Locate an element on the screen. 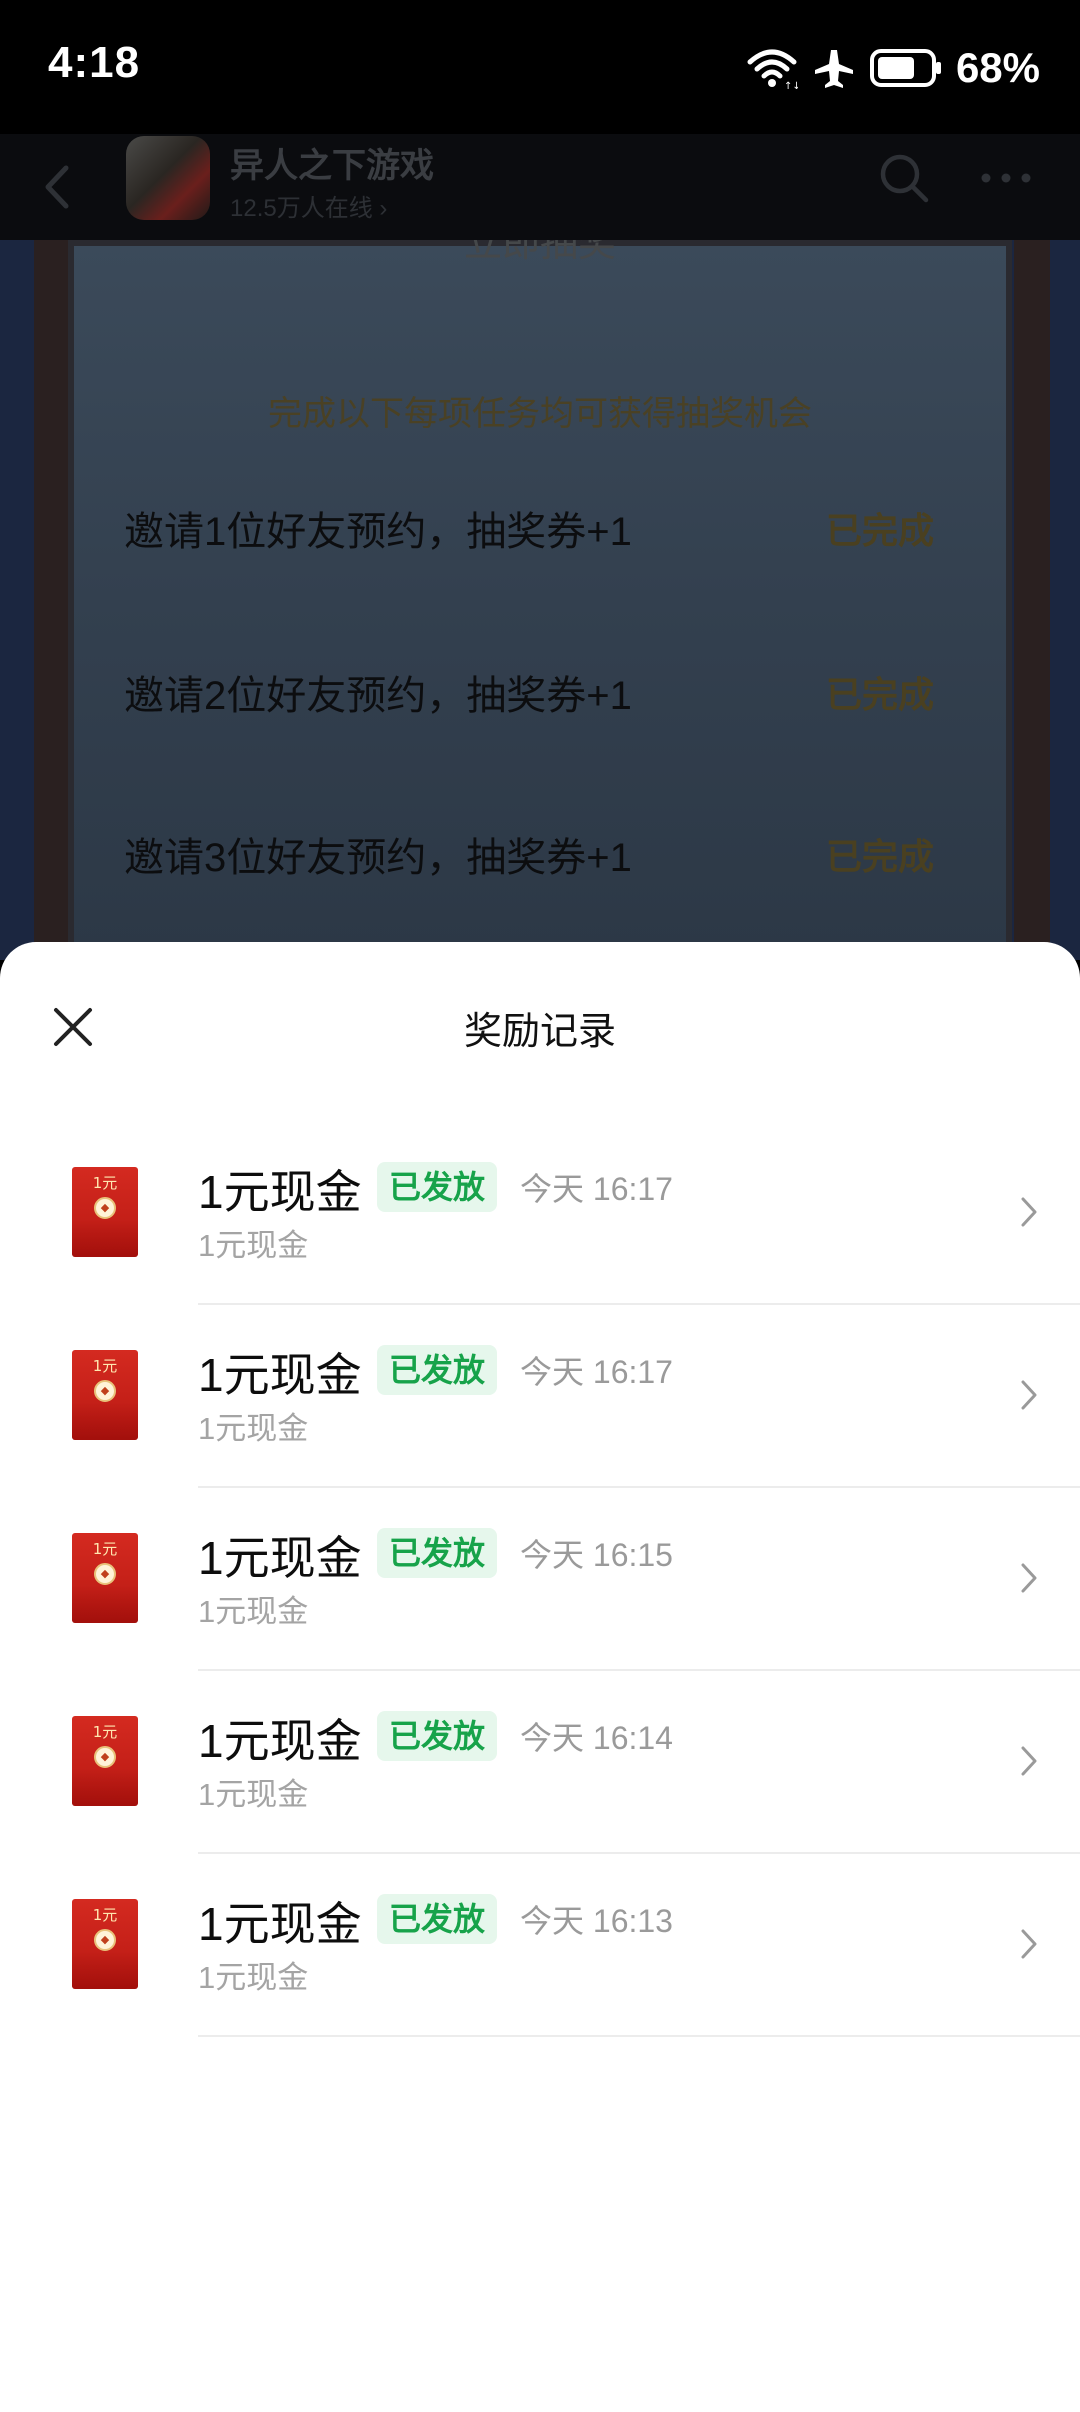 This screenshot has width=1080, height=2412. airplane-icon is located at coordinates (833, 69).